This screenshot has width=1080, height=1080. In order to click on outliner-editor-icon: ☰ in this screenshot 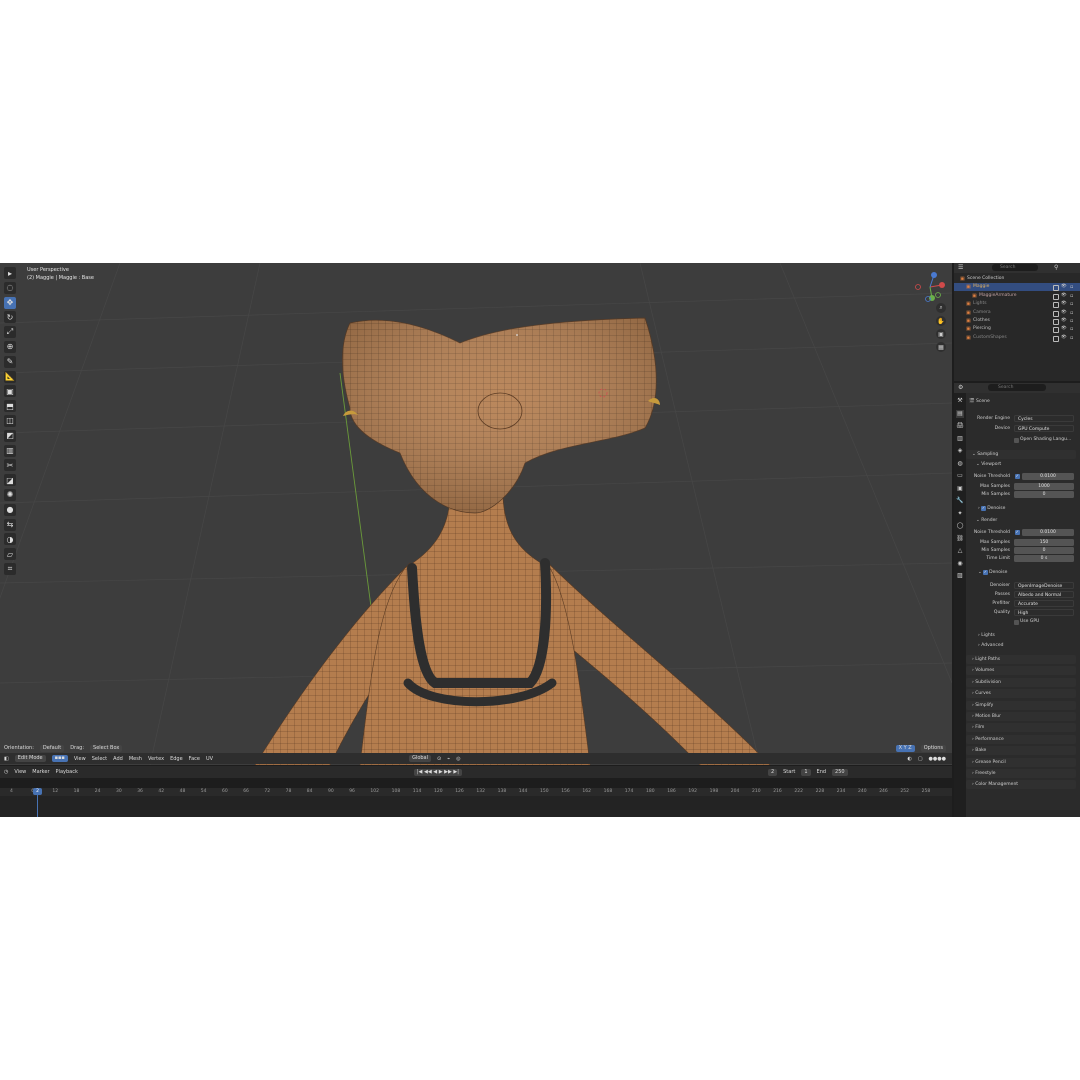, I will do `click(960, 267)`.